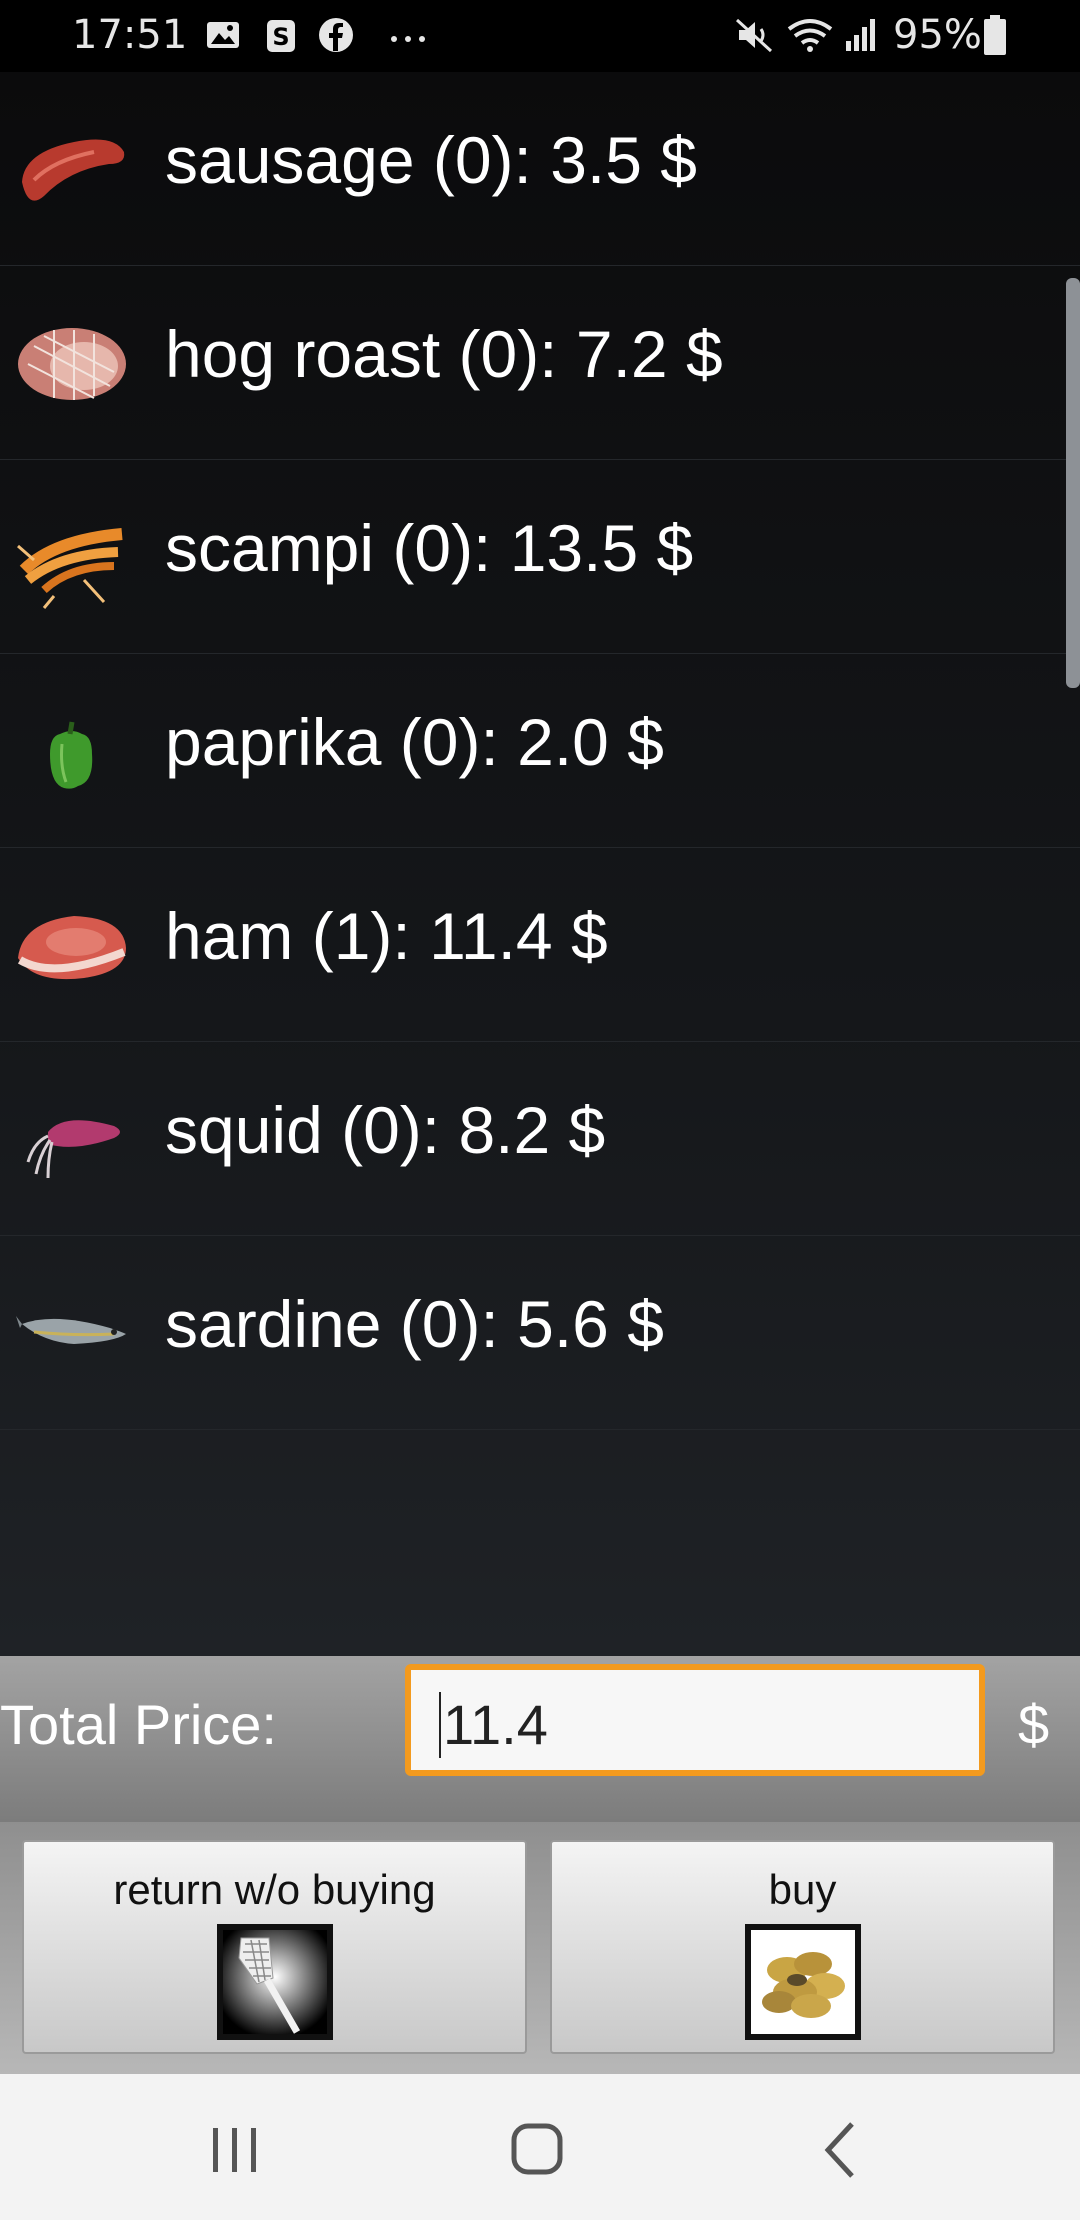  Describe the element at coordinates (223, 35) in the screenshot. I see `gallery-icon` at that location.